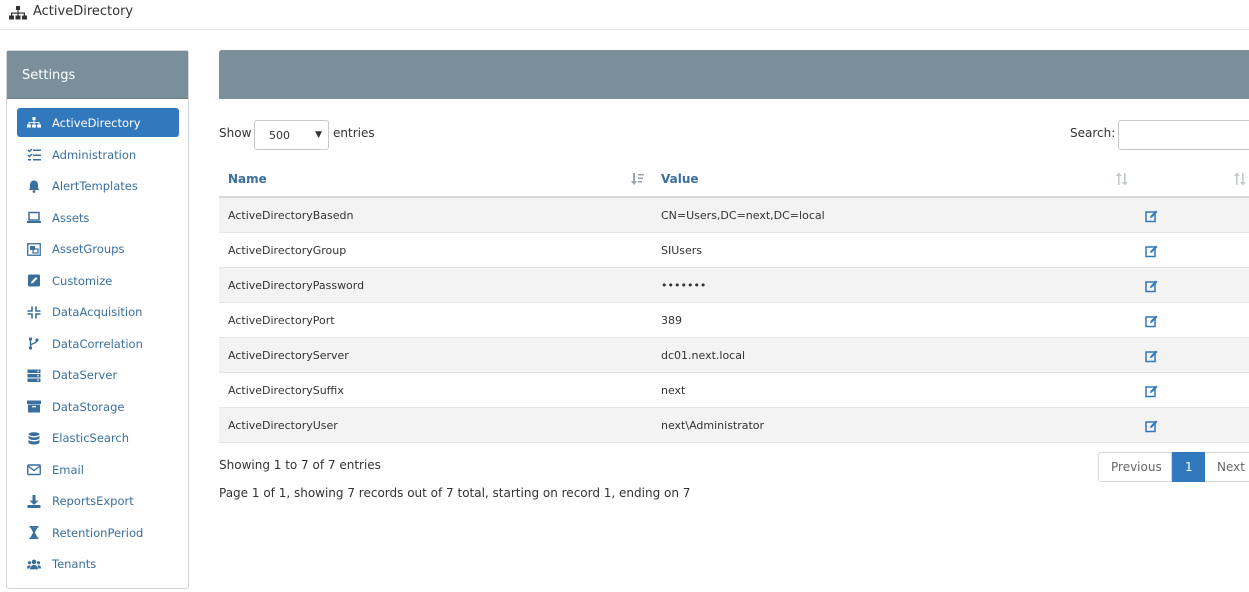 This screenshot has height=592, width=1249. I want to click on cell-name: ActiveDirectoryPassword, so click(296, 285).